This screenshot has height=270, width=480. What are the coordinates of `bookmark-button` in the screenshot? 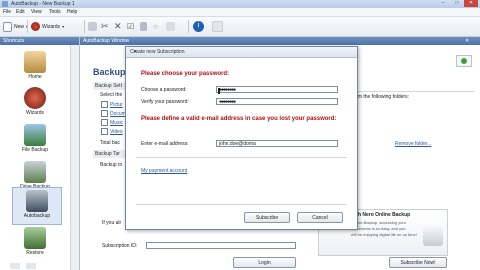 It's located at (143, 26).